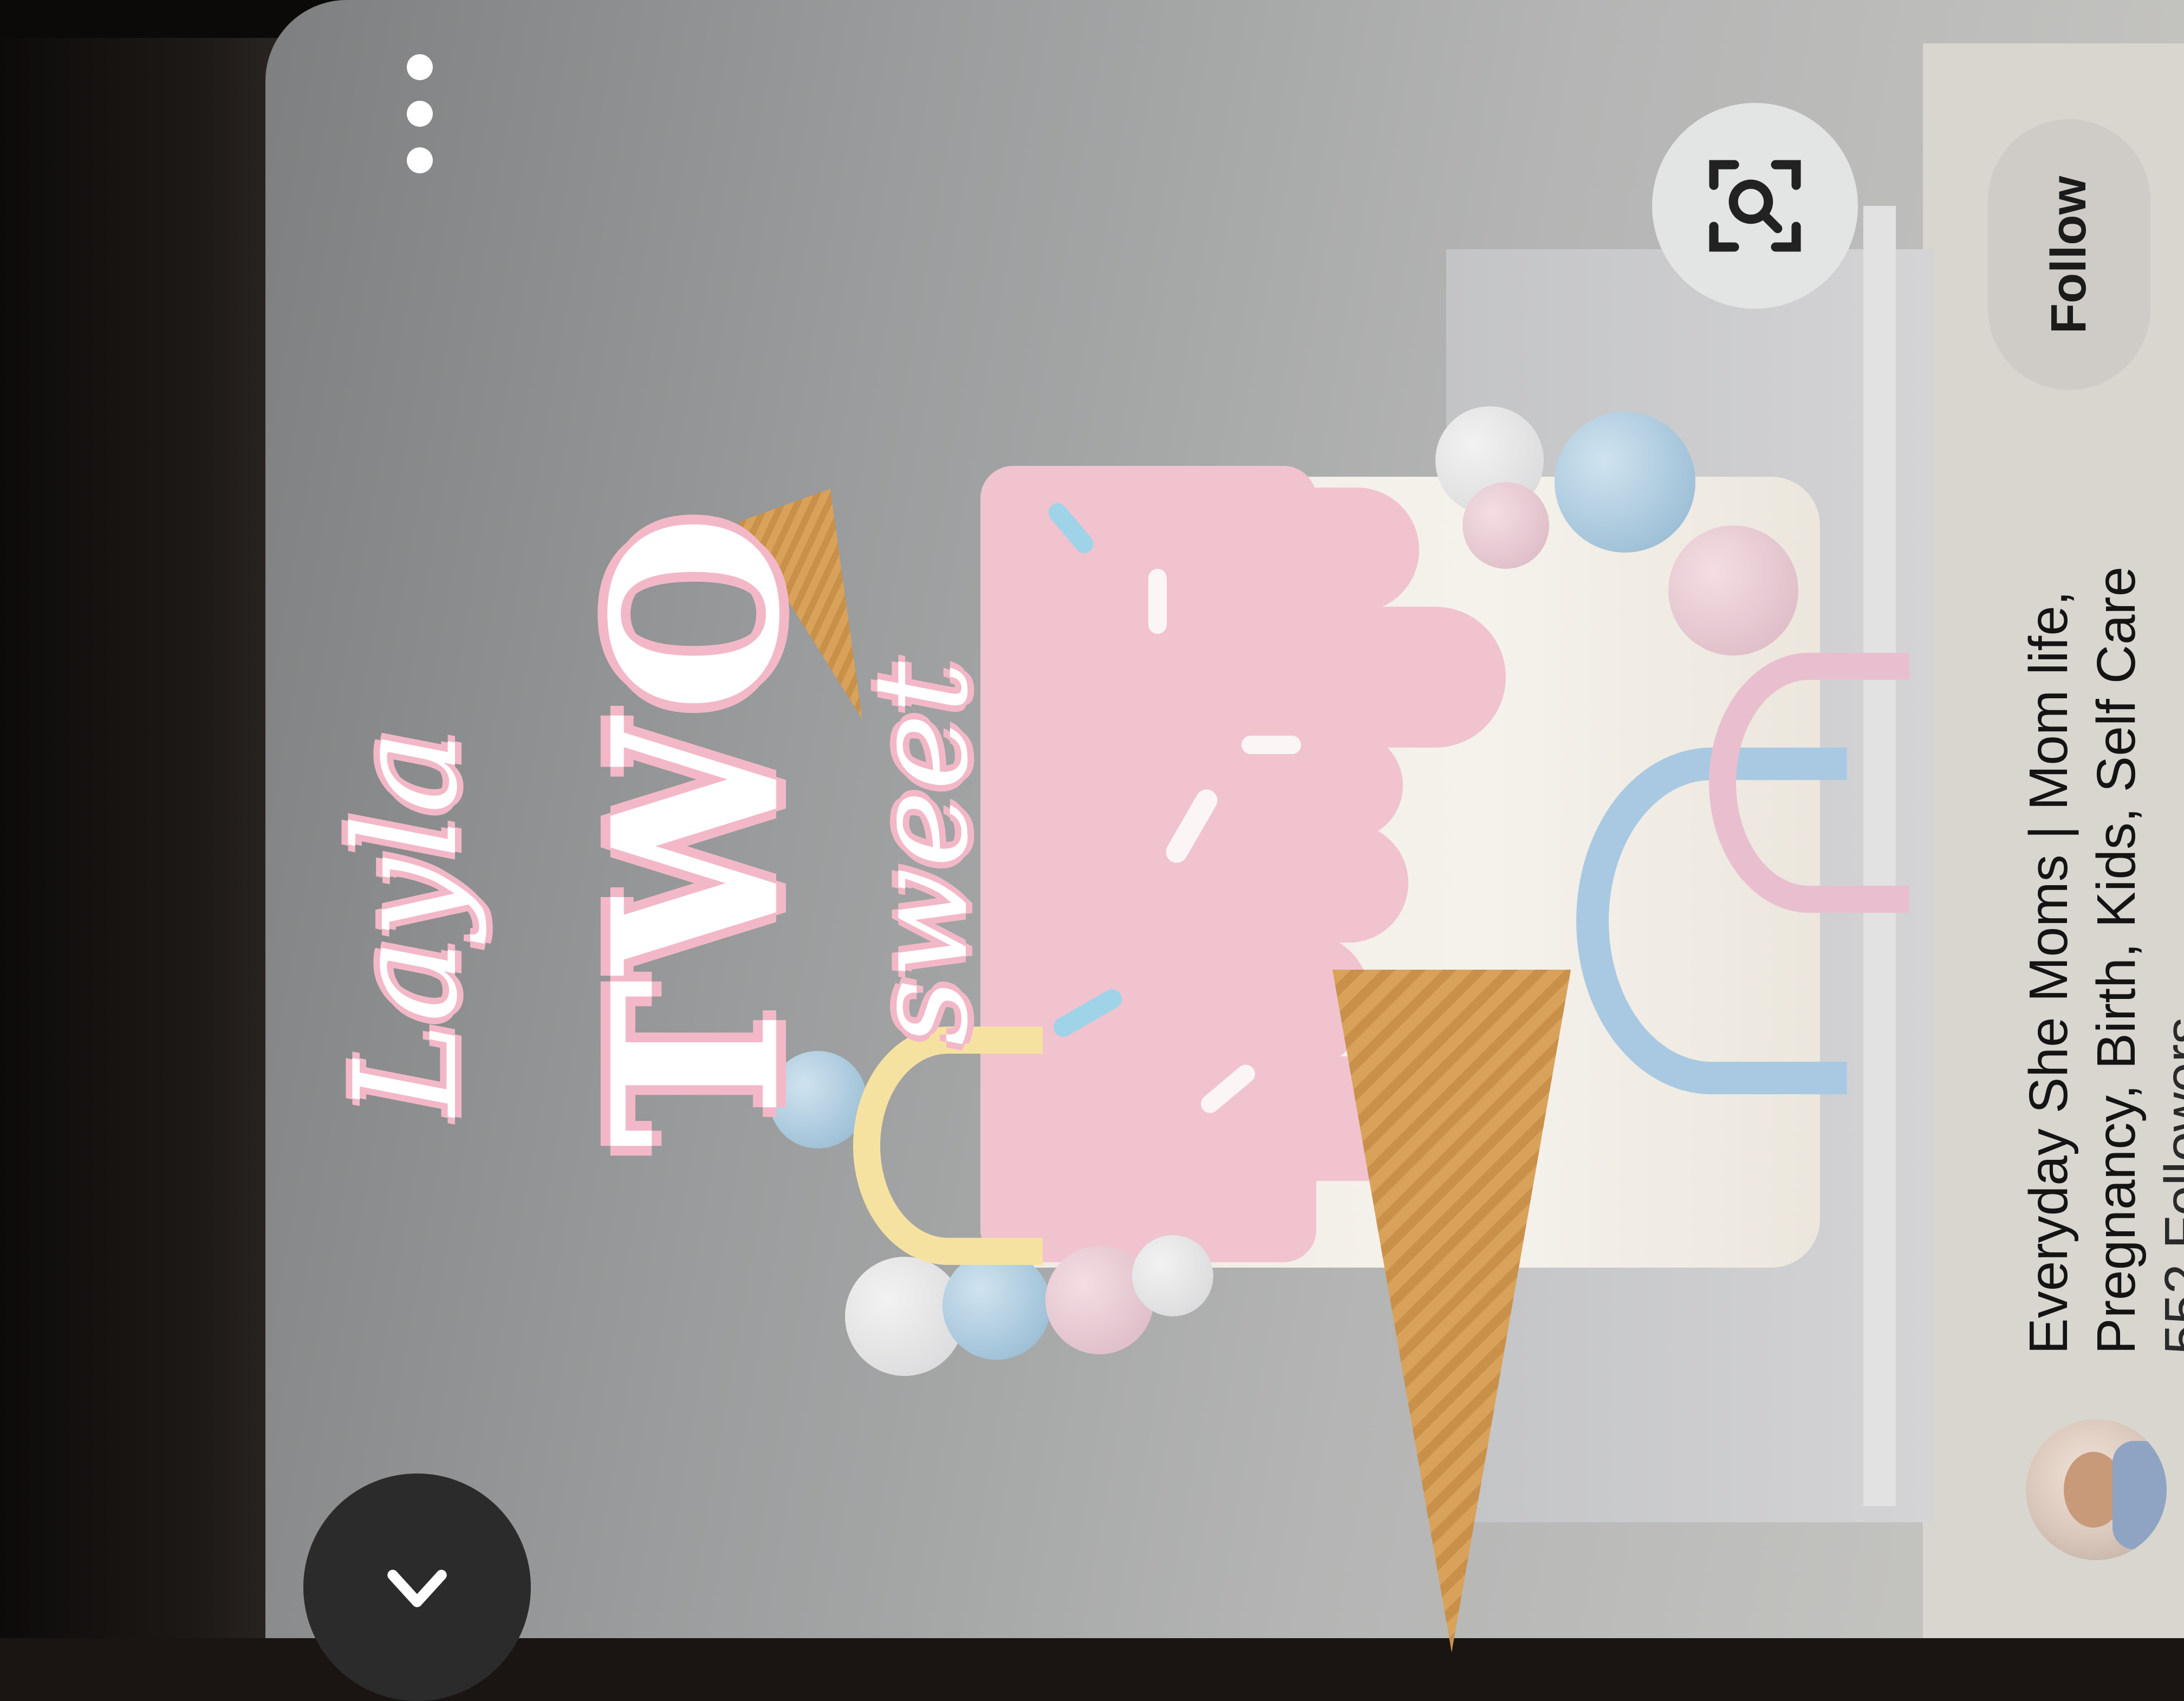 The height and width of the screenshot is (1701, 2184). I want to click on topper-name: Layla, so click(407, 923).